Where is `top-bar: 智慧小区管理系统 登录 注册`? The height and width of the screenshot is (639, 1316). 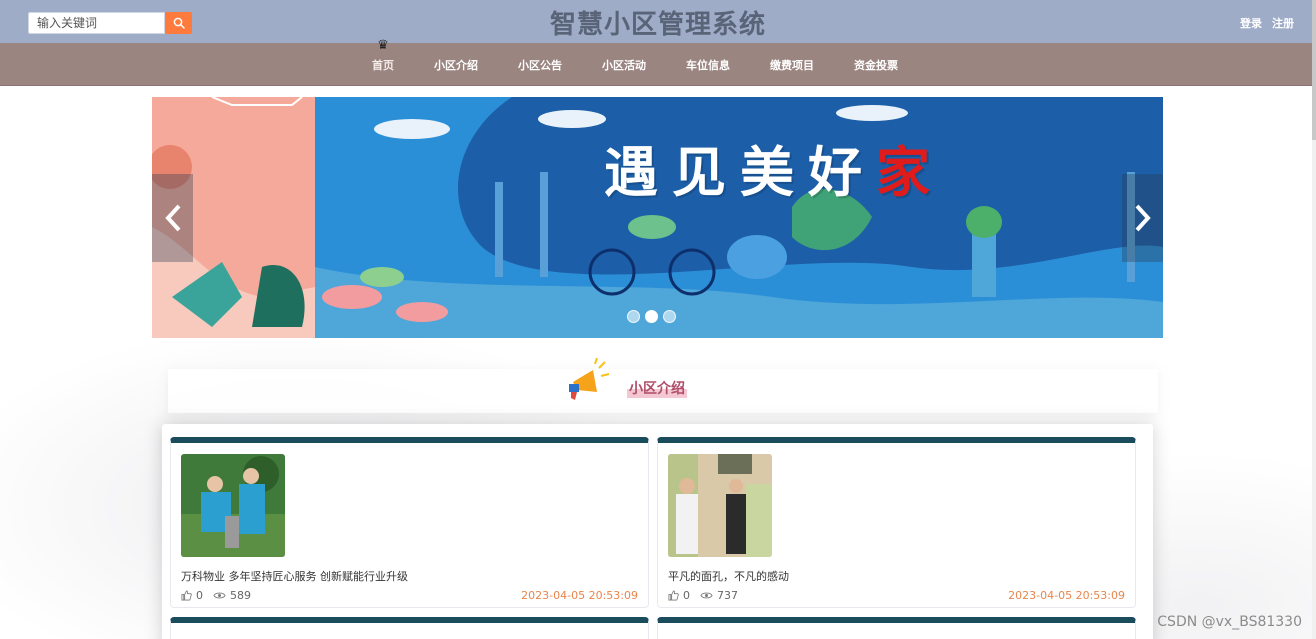 top-bar: 智慧小区管理系统 登录 注册 is located at coordinates (658, 21).